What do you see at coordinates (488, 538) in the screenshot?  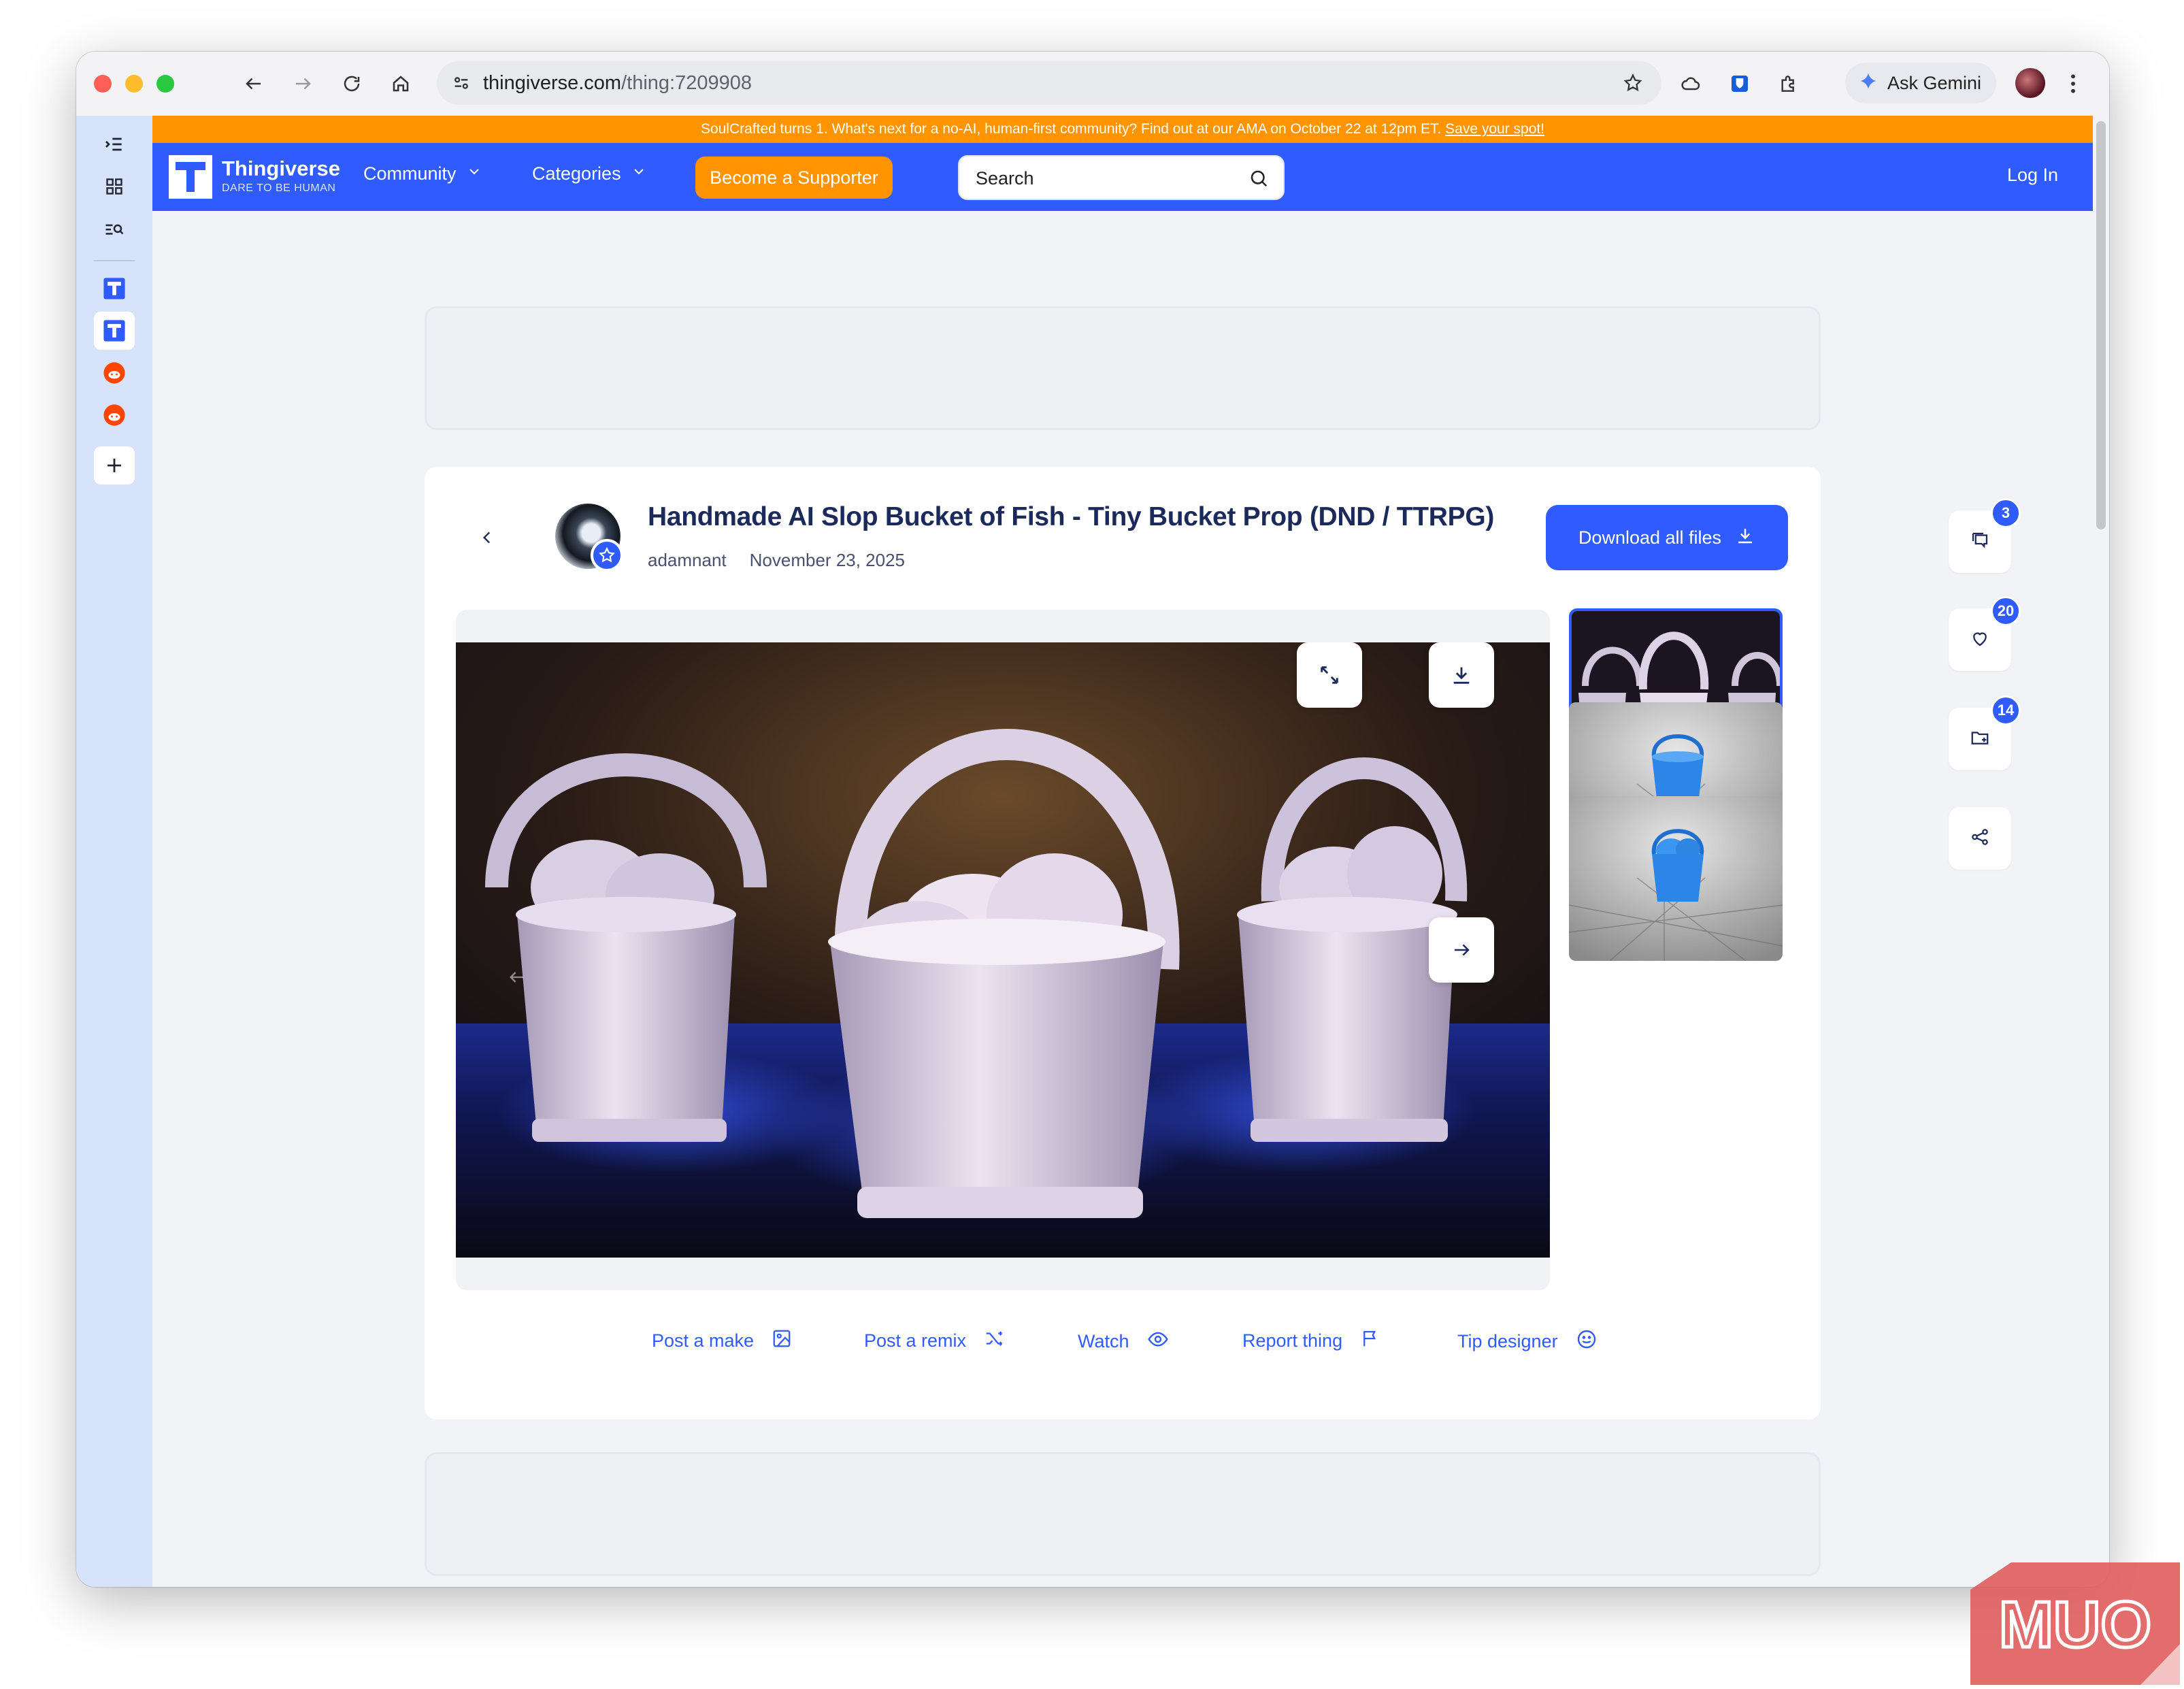 I see `back-chevron-icon` at bounding box center [488, 538].